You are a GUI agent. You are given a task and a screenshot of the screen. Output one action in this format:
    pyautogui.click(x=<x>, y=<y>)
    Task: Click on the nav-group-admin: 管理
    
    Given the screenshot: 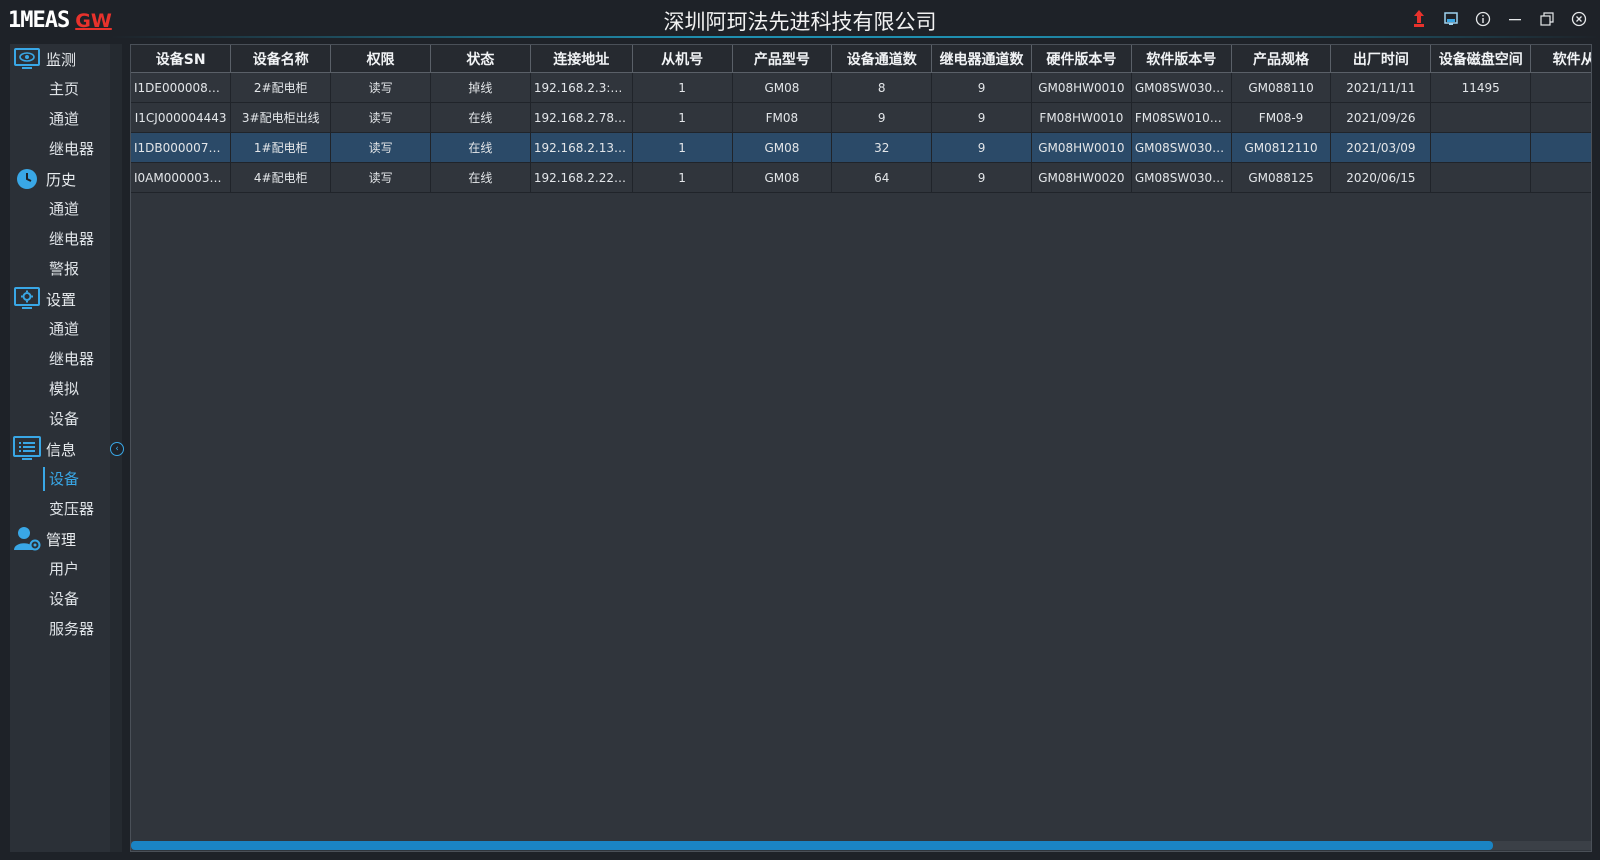 What is the action you would take?
    pyautogui.click(x=60, y=539)
    